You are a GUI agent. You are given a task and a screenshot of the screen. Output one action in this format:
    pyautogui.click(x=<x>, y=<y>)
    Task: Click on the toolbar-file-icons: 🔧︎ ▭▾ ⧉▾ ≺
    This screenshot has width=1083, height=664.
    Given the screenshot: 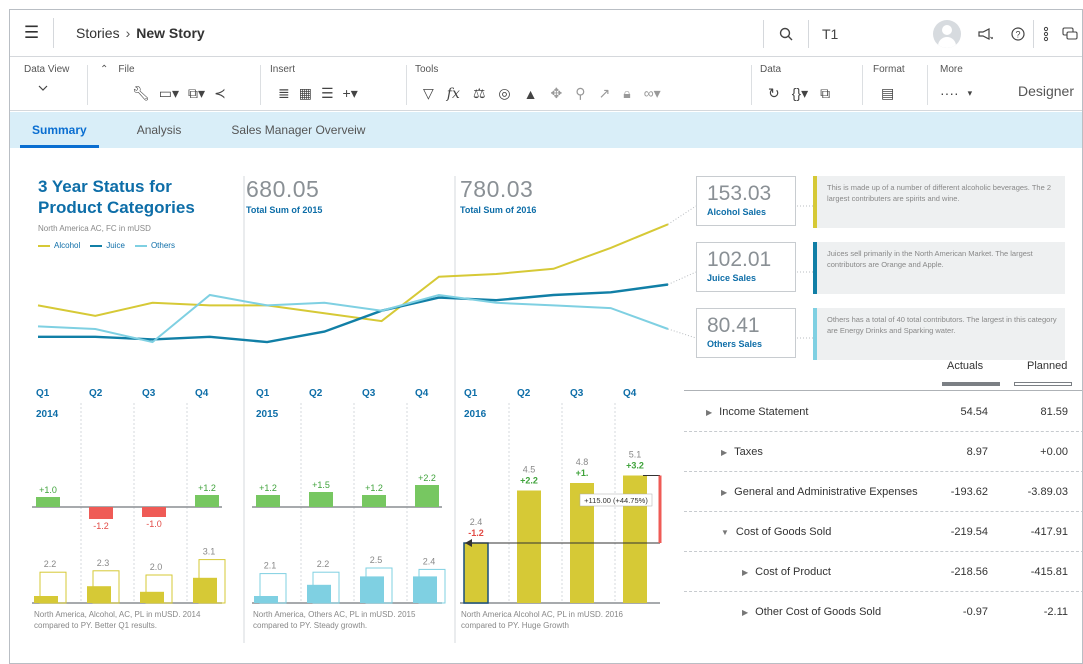 What is the action you would take?
    pyautogui.click(x=179, y=93)
    